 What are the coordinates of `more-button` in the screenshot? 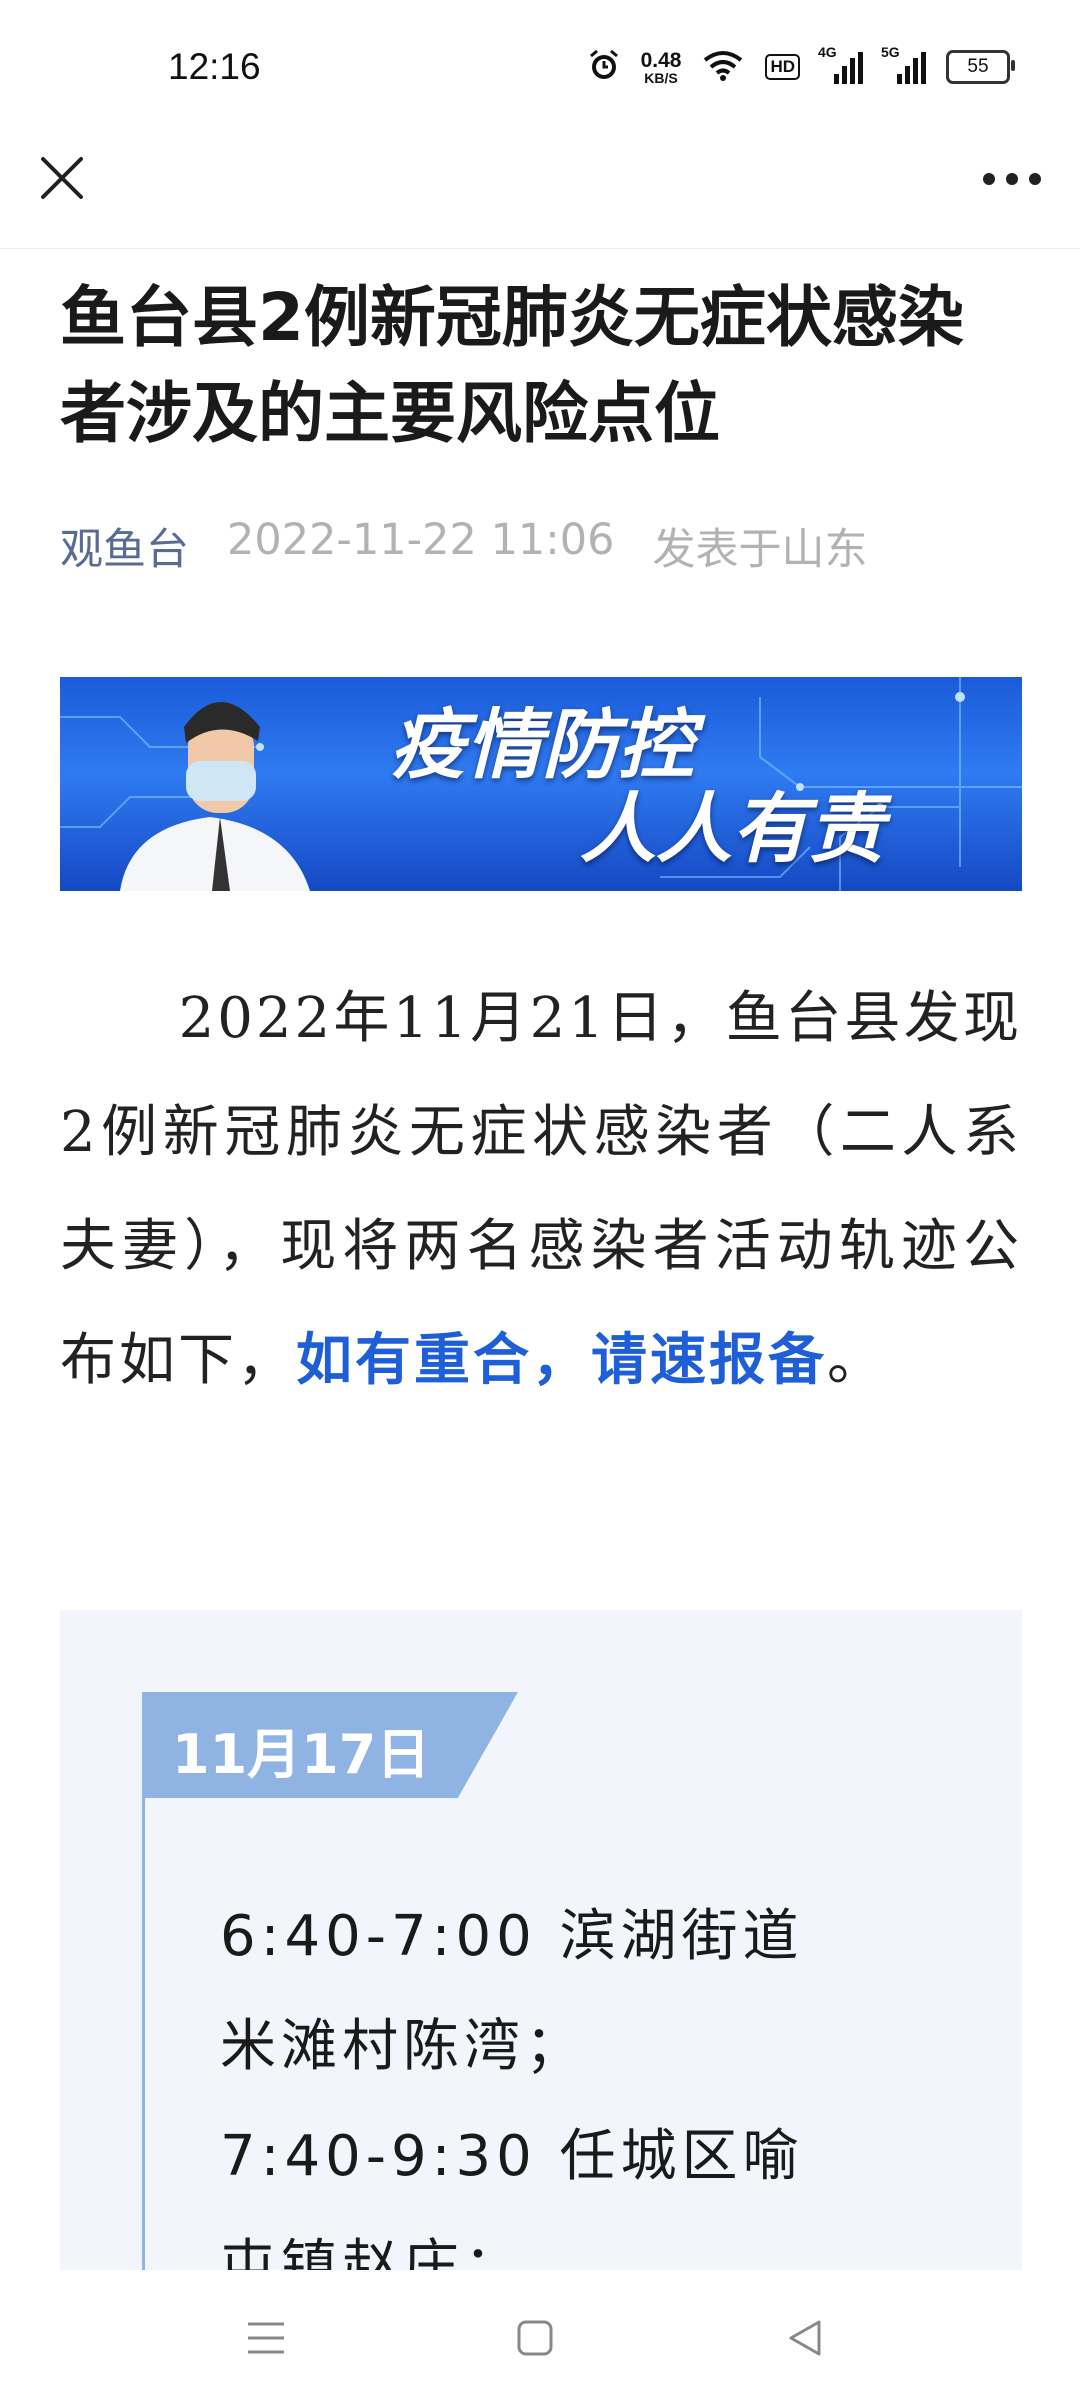 It's located at (1012, 179).